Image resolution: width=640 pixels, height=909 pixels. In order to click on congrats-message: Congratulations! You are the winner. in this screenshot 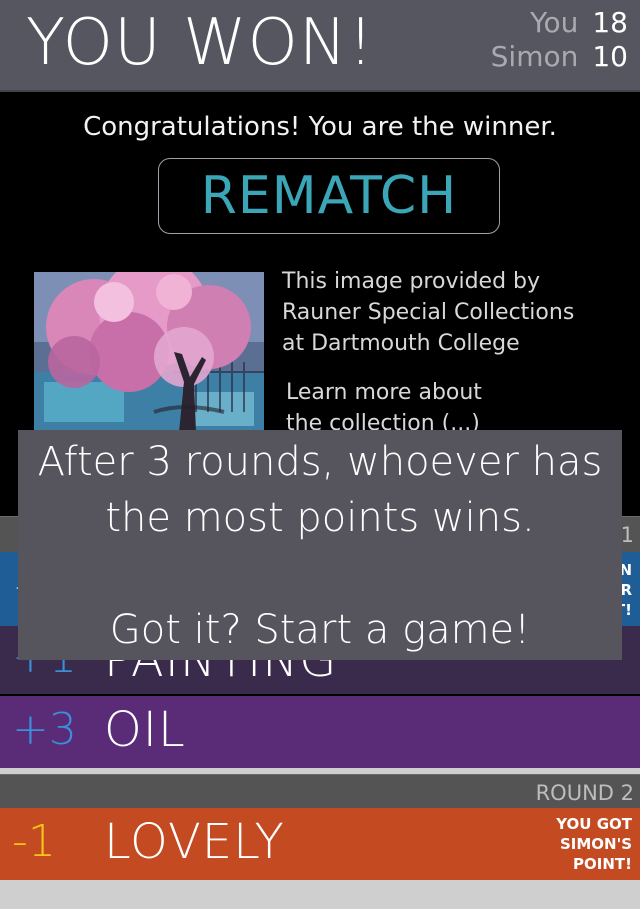, I will do `click(320, 127)`.